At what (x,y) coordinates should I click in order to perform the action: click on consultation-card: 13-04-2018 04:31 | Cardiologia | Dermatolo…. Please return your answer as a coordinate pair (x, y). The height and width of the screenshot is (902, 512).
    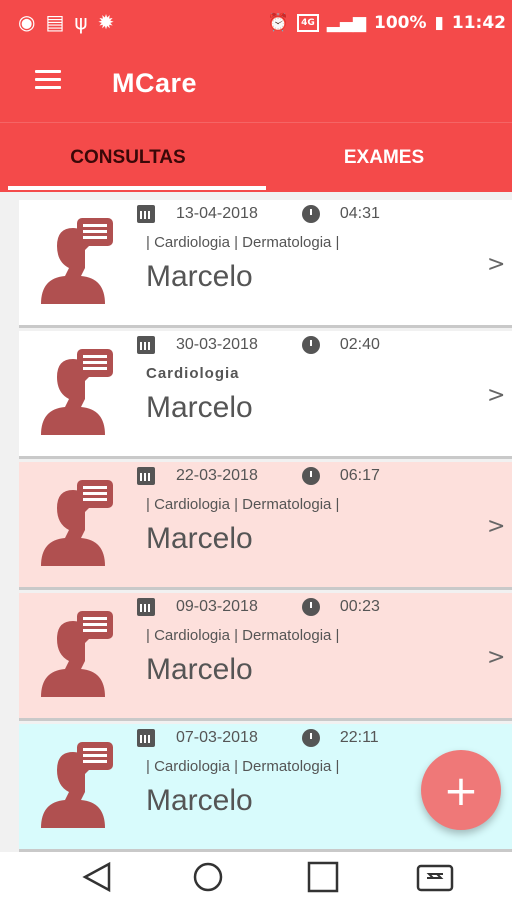
    Looking at the image, I should click on (265, 264).